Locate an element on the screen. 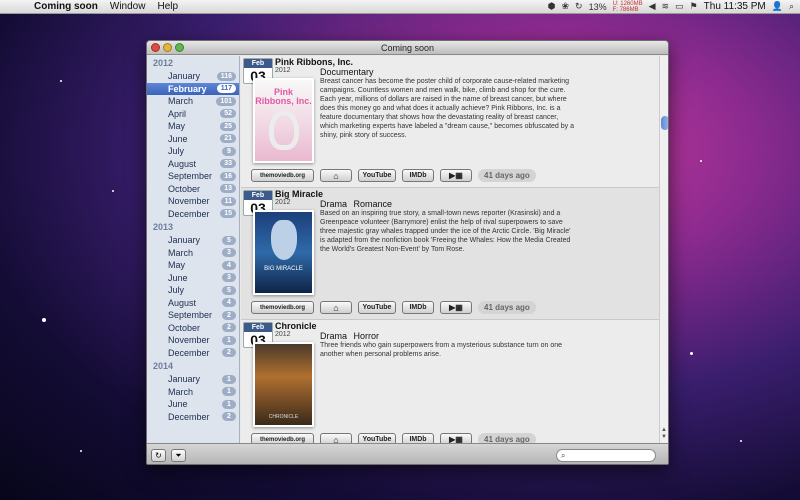  sidebar-month-item: August 33 is located at coordinates (193, 164).